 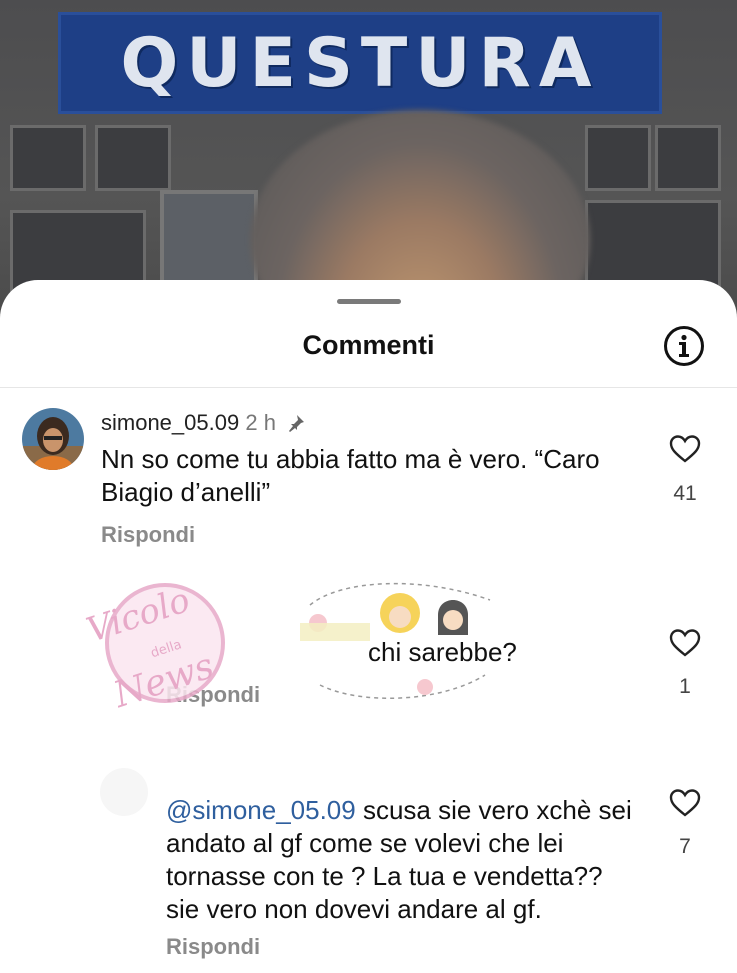 I want to click on pin-icon, so click(x=297, y=423).